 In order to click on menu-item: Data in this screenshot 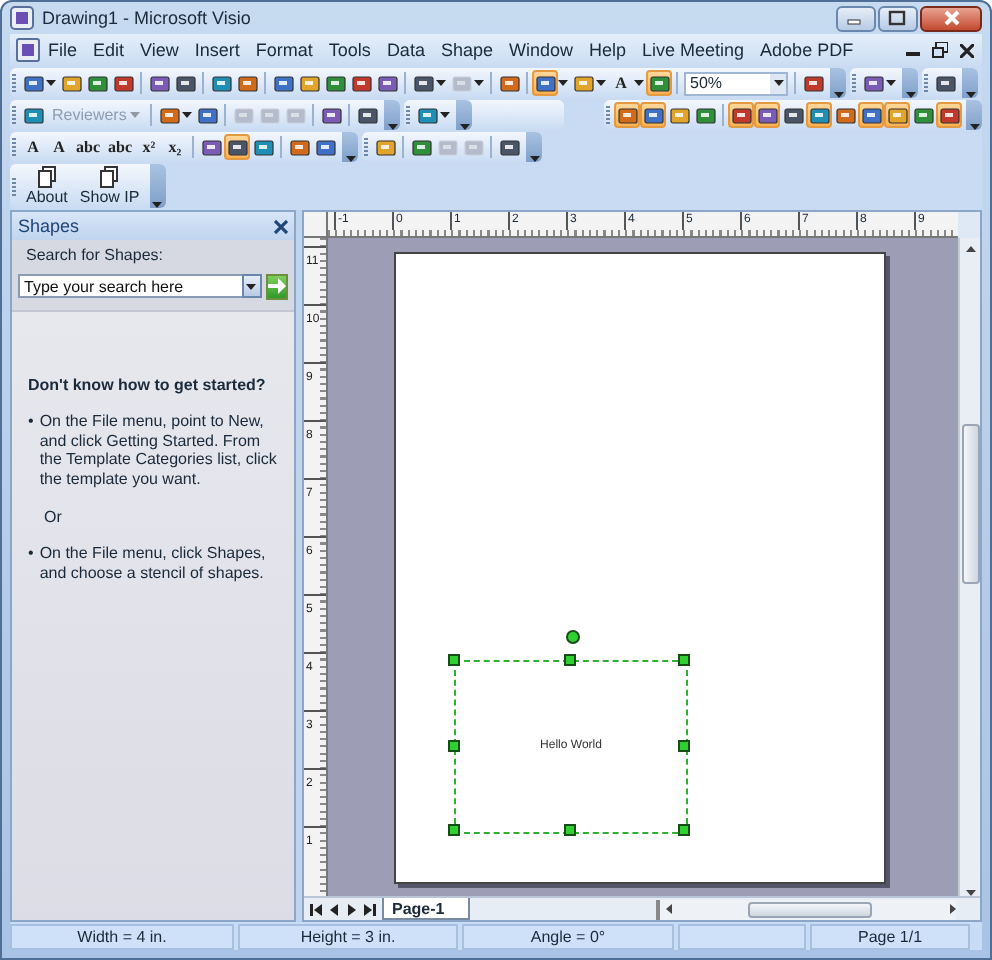, I will do `click(405, 50)`.